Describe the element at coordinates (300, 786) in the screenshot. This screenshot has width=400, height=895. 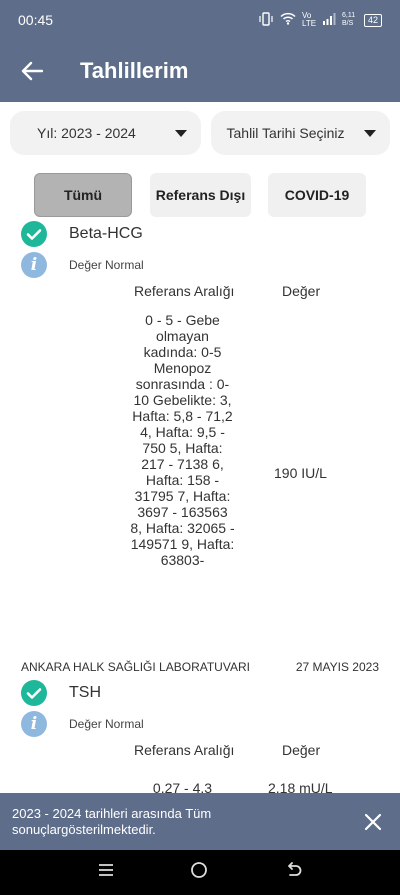
I see `result-value: 2.18 mU/L` at that location.